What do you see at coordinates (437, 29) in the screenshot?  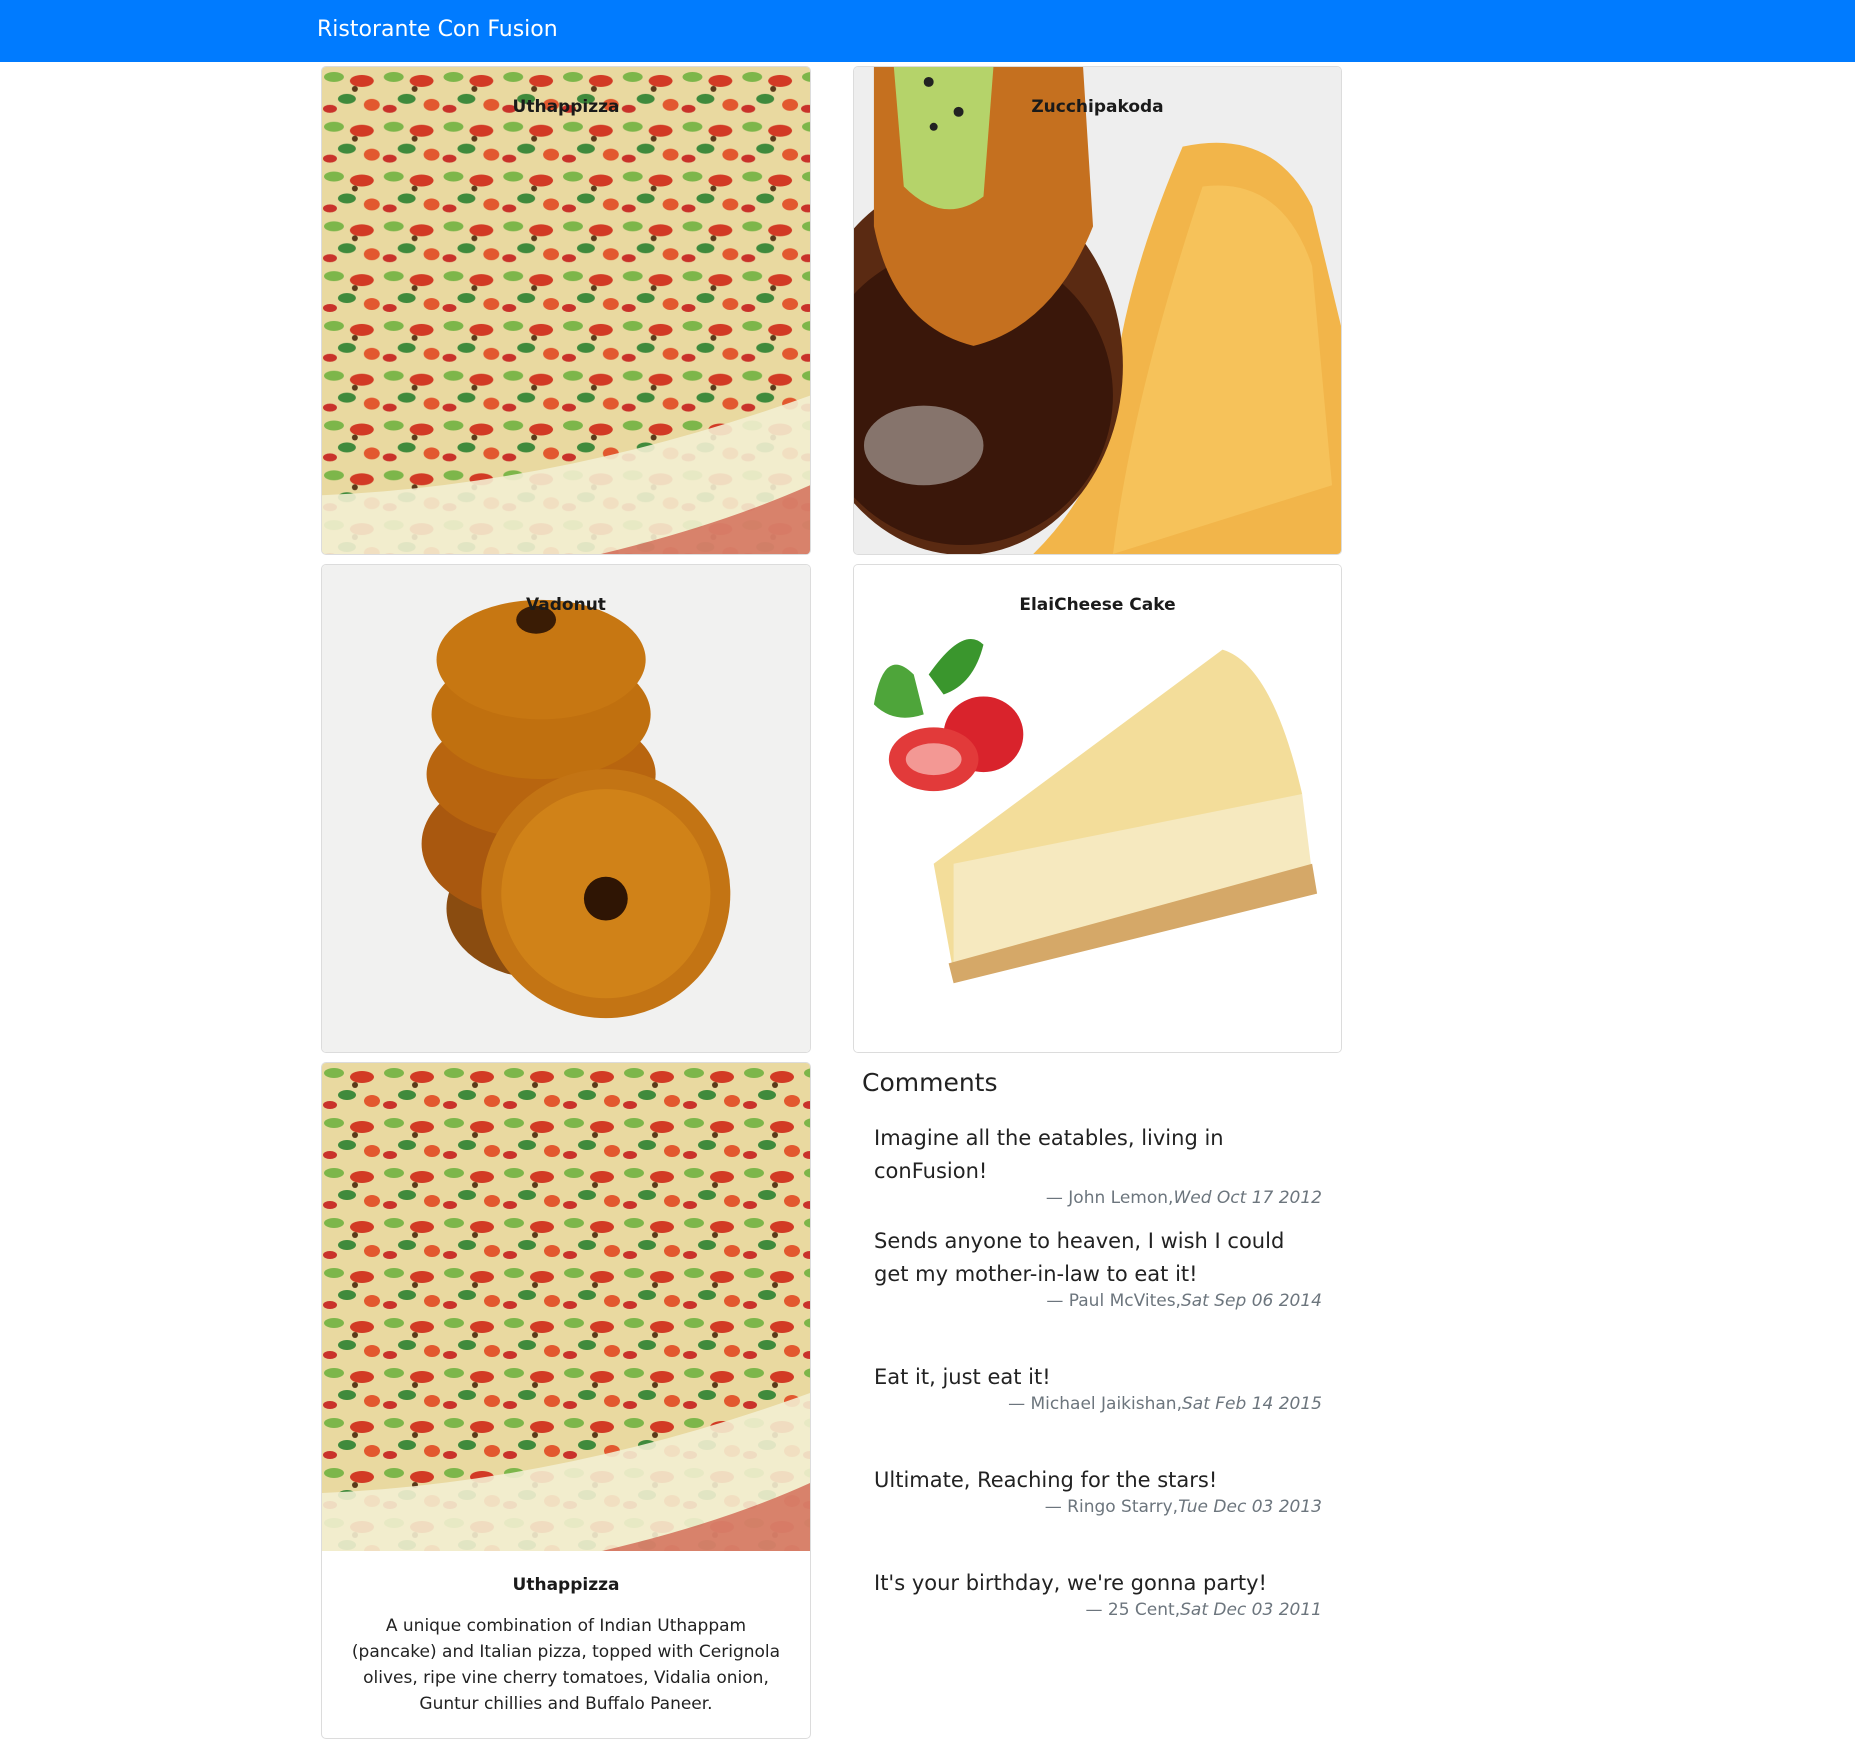 I see `navbar-brand: Ristorante Con Fusion` at bounding box center [437, 29].